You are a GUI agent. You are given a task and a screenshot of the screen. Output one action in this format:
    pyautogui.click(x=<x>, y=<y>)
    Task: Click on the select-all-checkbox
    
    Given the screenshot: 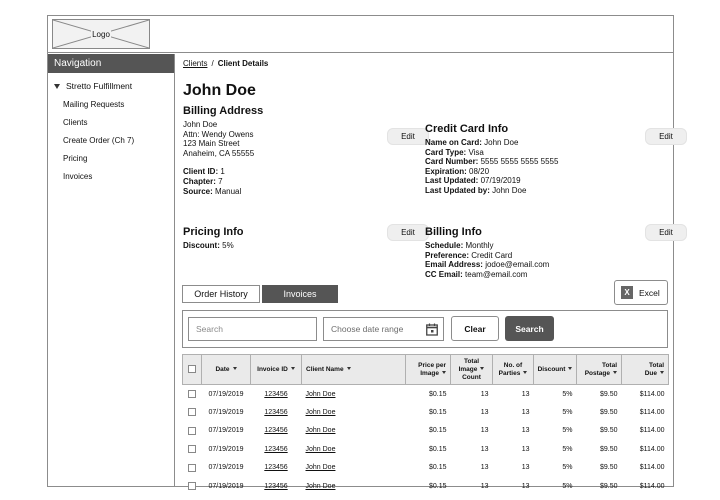 What is the action you would take?
    pyautogui.click(x=192, y=369)
    